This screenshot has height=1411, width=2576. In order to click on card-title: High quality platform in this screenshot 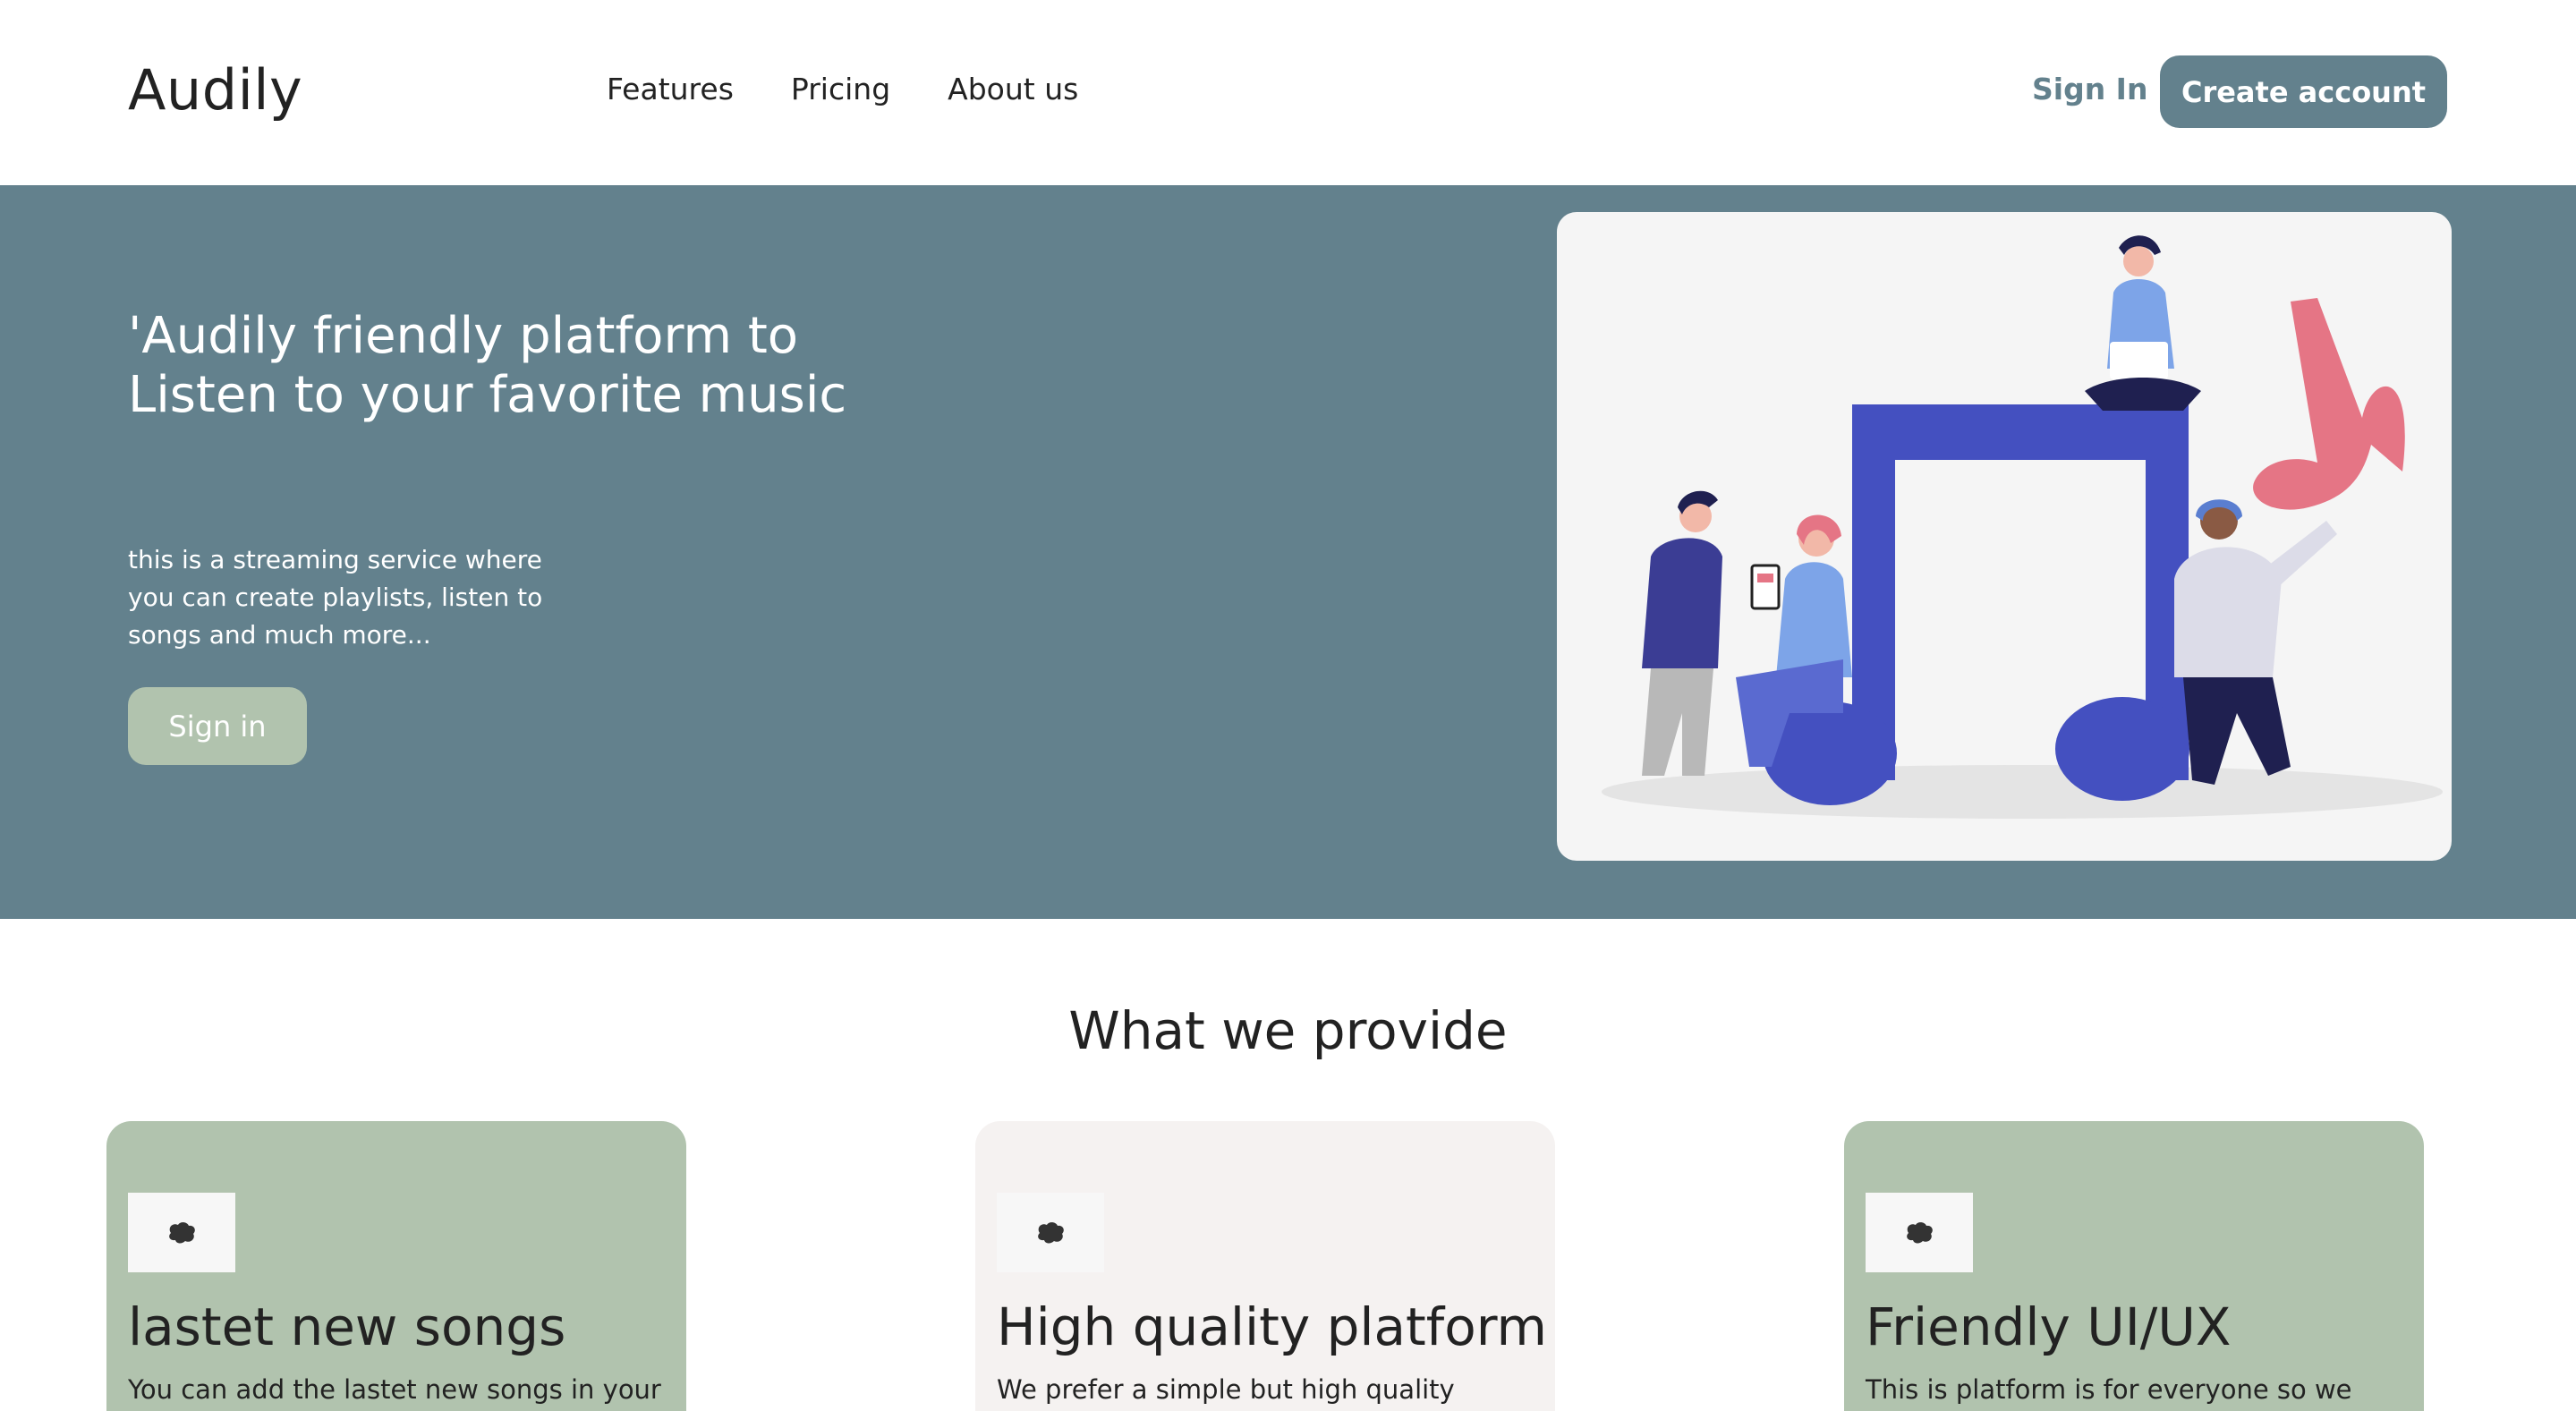, I will do `click(1272, 1326)`.